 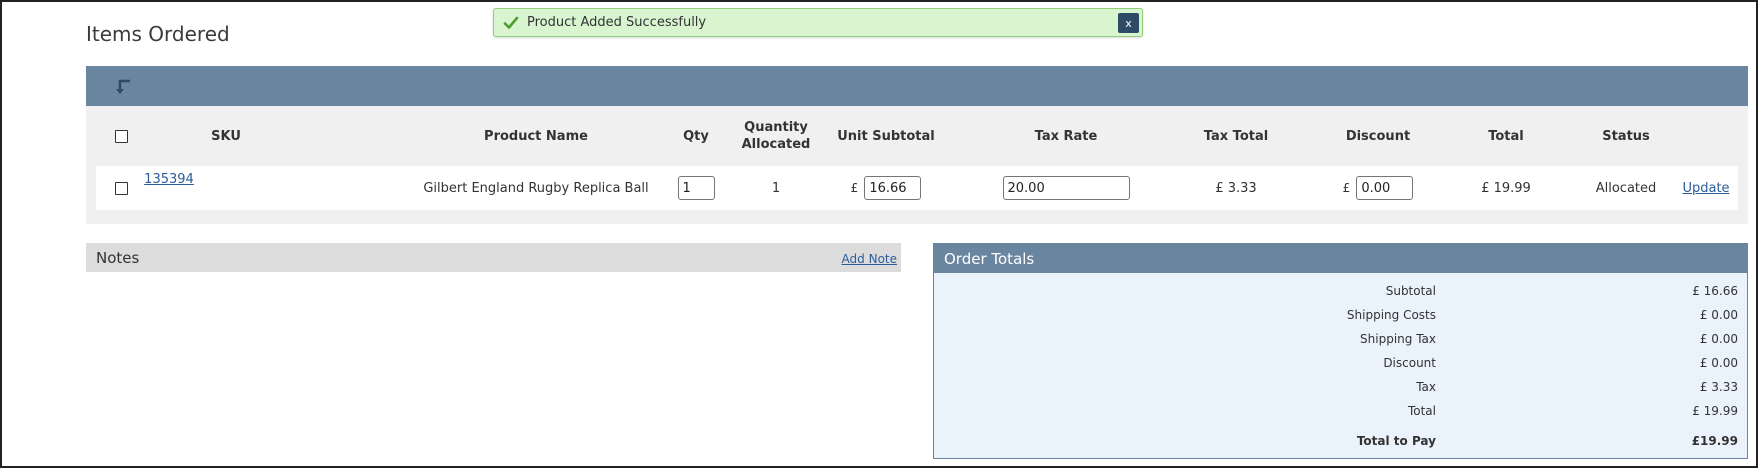 What do you see at coordinates (1506, 188) in the screenshot?
I see `total-cell: £ 19.99` at bounding box center [1506, 188].